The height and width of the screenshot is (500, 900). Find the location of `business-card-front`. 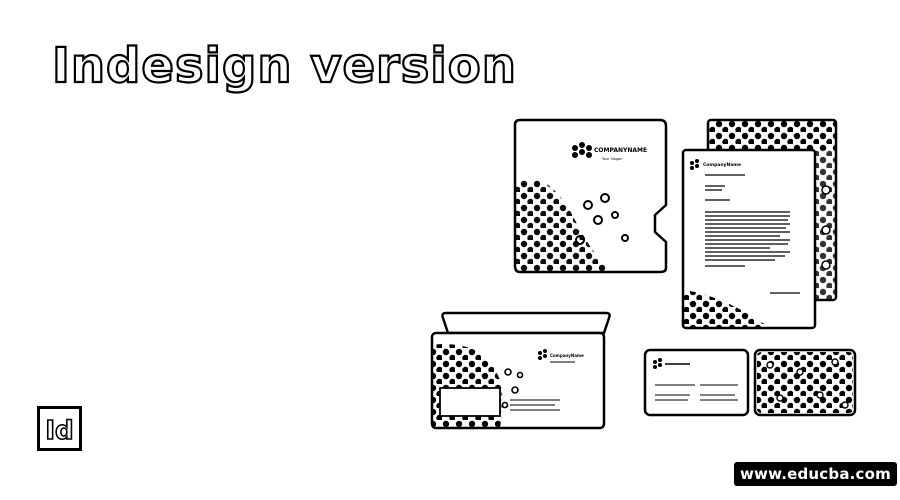

business-card-front is located at coordinates (696, 382).